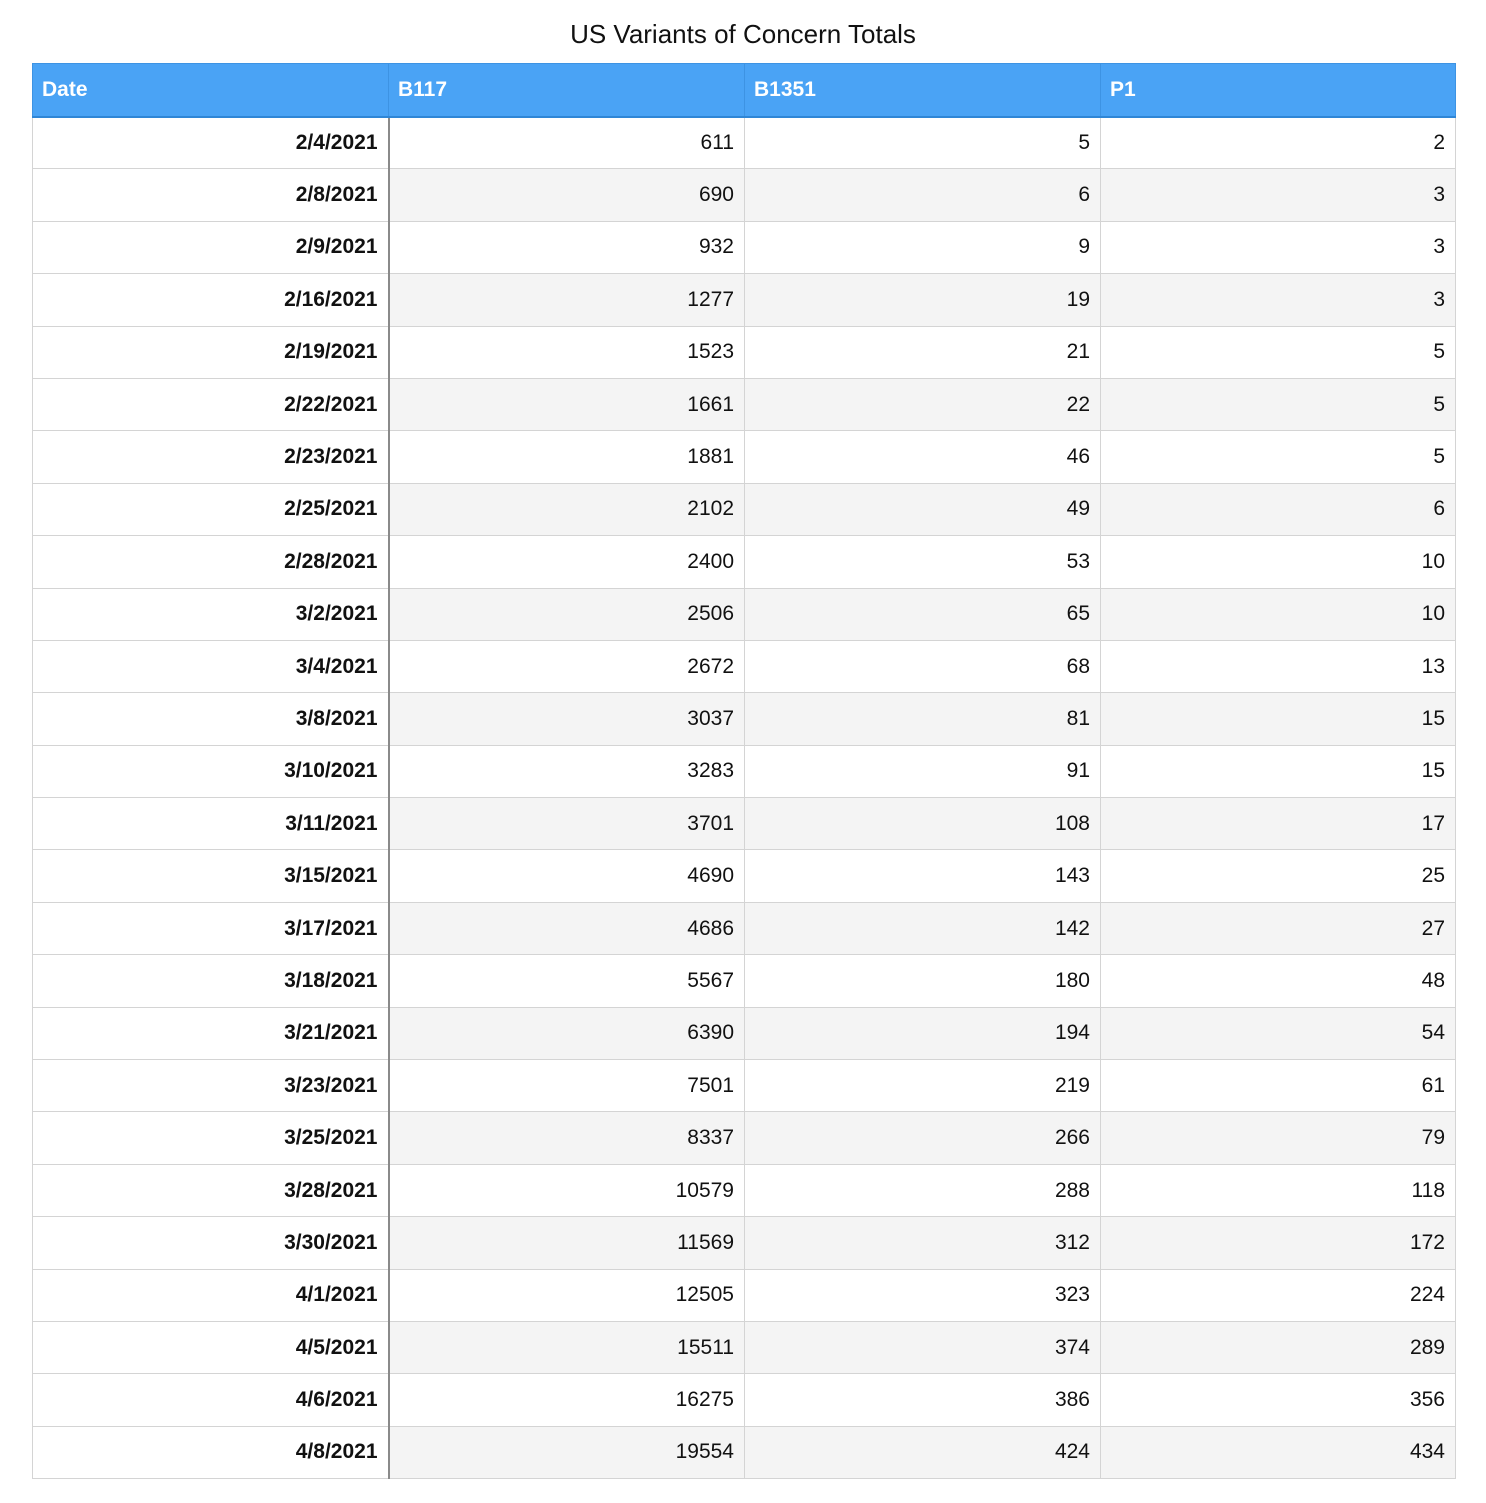  Describe the element at coordinates (211, 771) in the screenshot. I see `cell-date: 3/10/2021` at that location.